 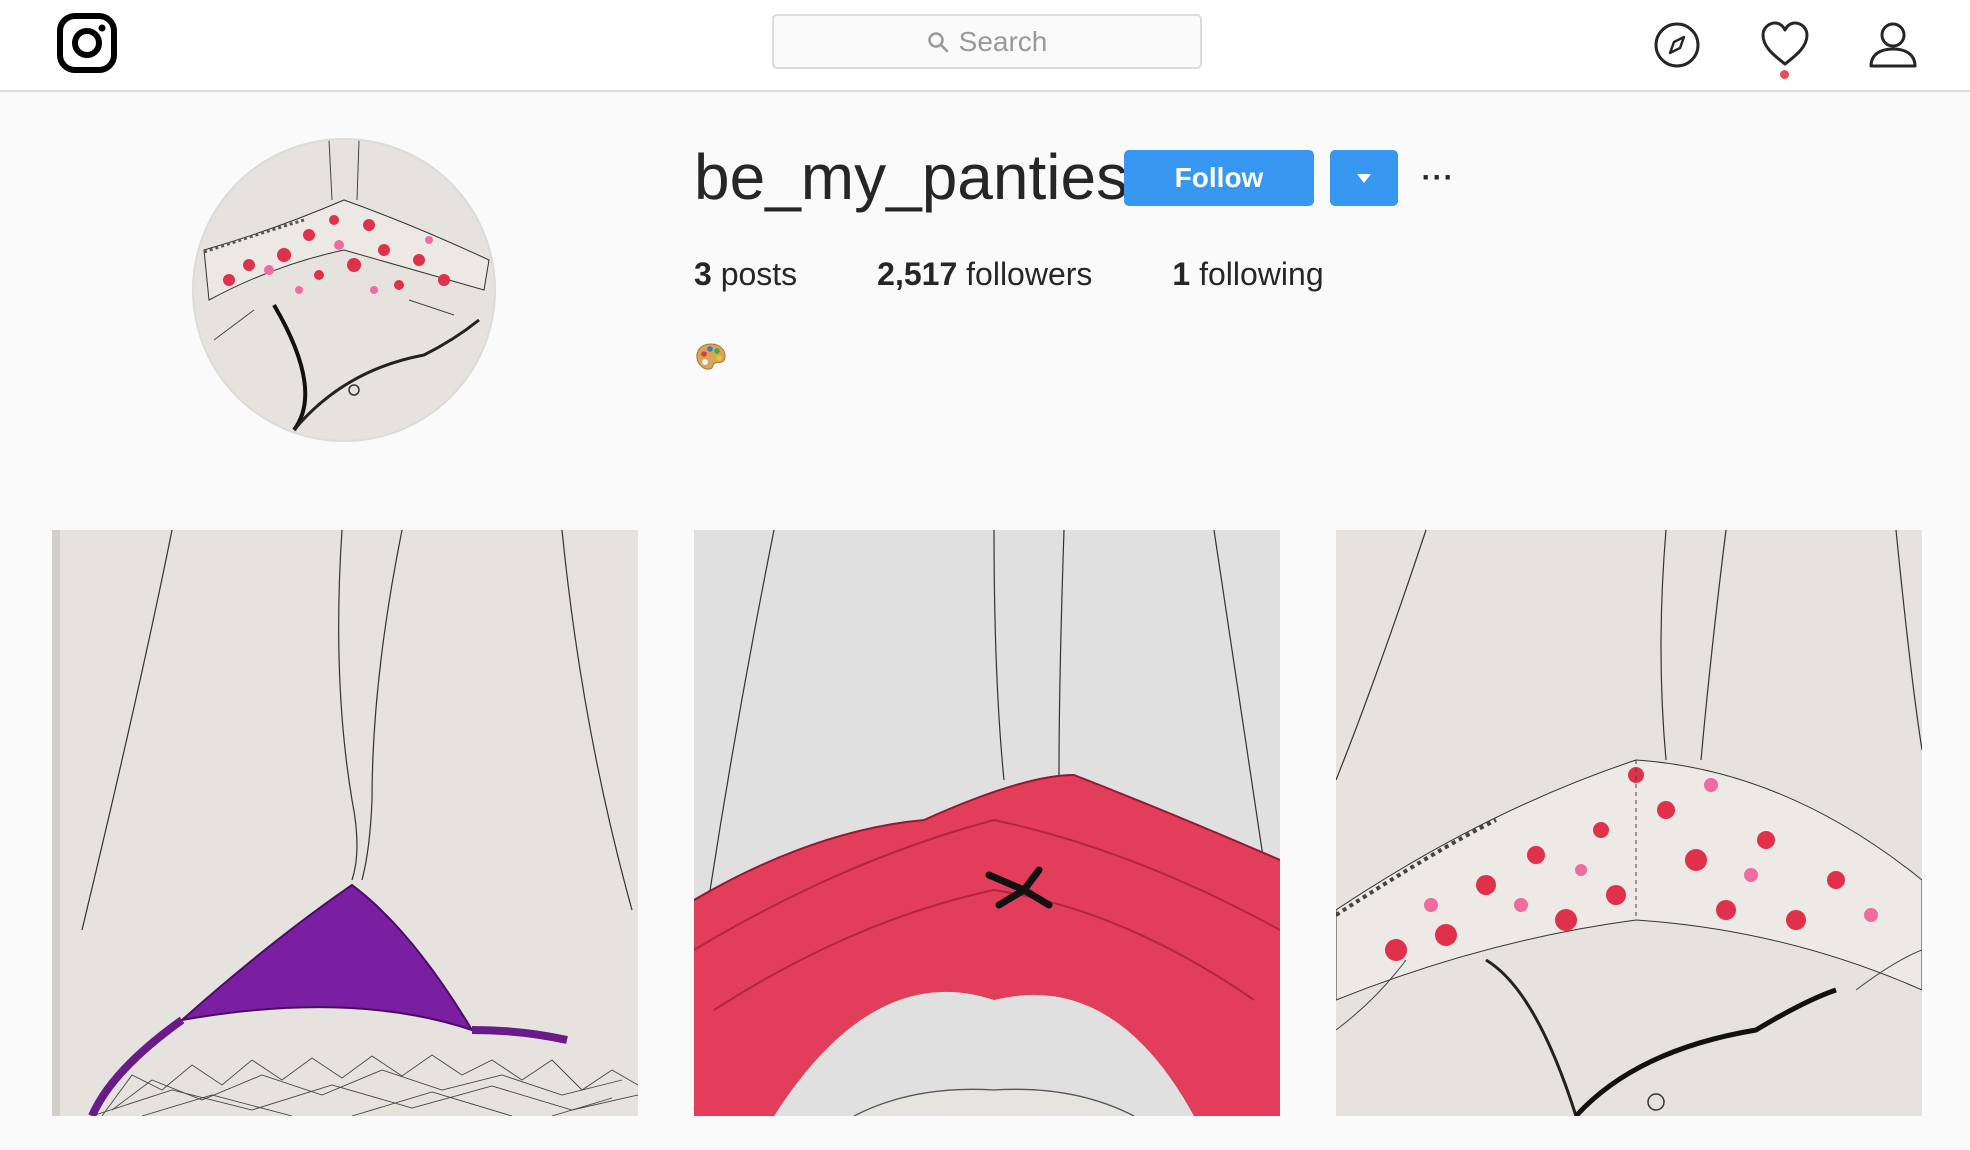 I want to click on posts-count: 3, so click(x=703, y=274).